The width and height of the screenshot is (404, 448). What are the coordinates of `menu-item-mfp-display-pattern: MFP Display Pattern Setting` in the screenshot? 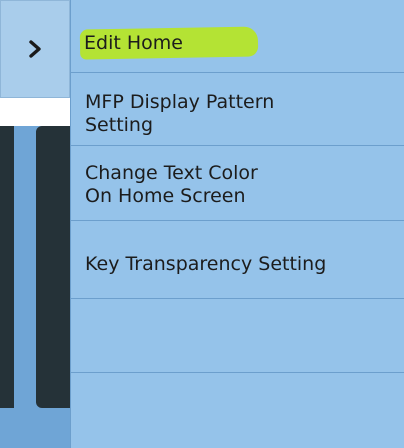 It's located at (237, 109).